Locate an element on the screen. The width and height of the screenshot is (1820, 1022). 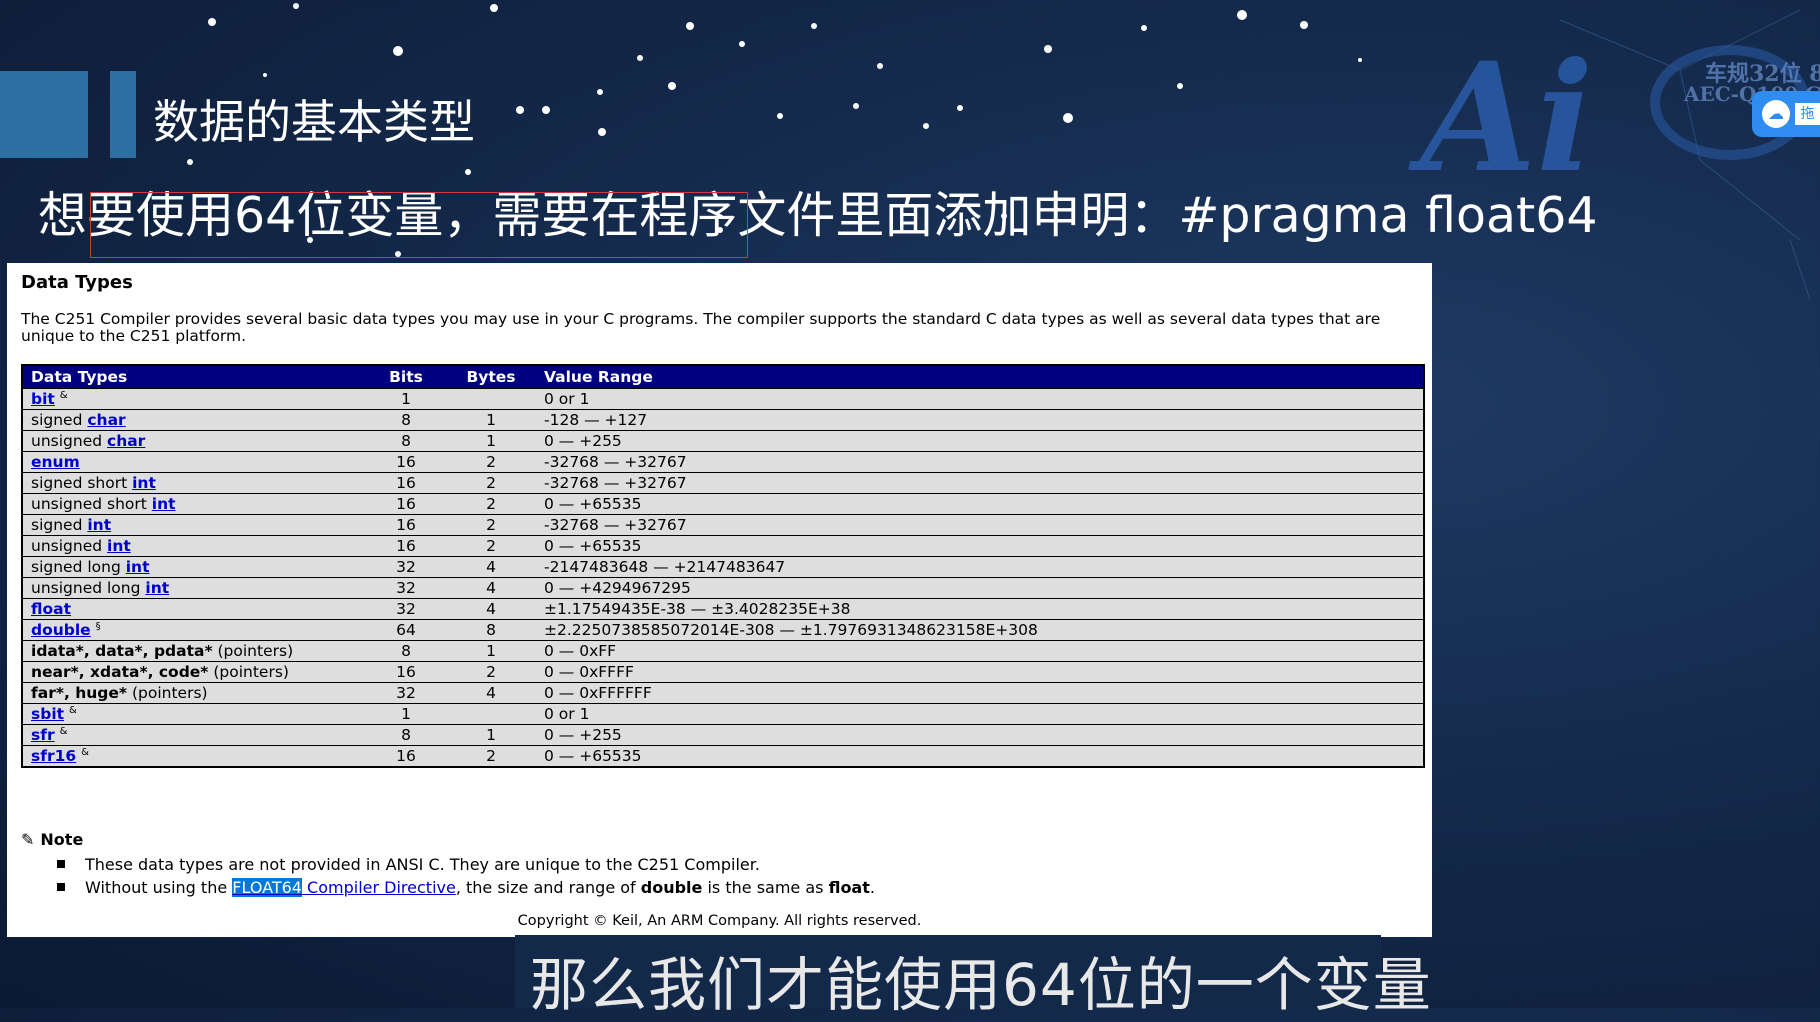
table-row: enum 16 2 -32768 — +32767 is located at coordinates (723, 462).